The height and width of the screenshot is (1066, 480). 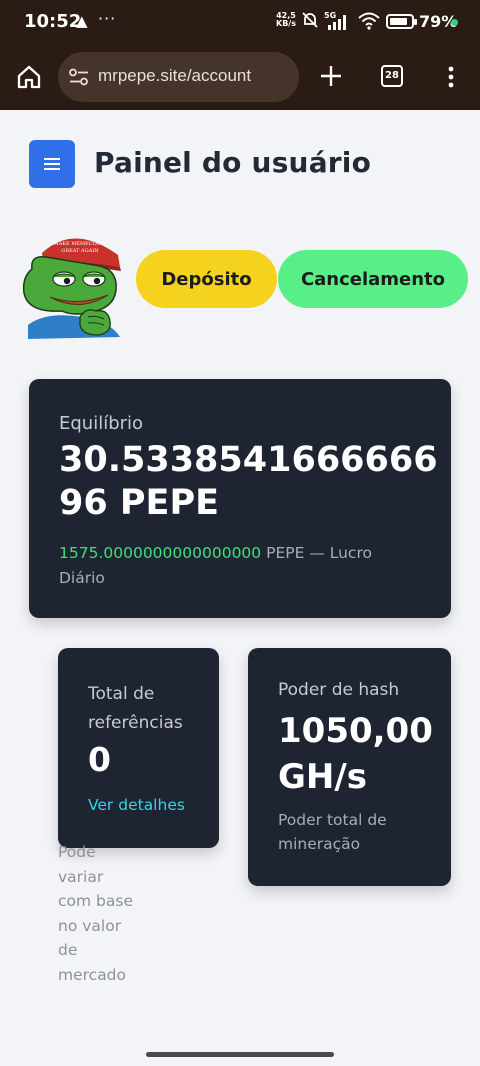 What do you see at coordinates (286, 23) in the screenshot?
I see `network-speed-unit: KB/s` at bounding box center [286, 23].